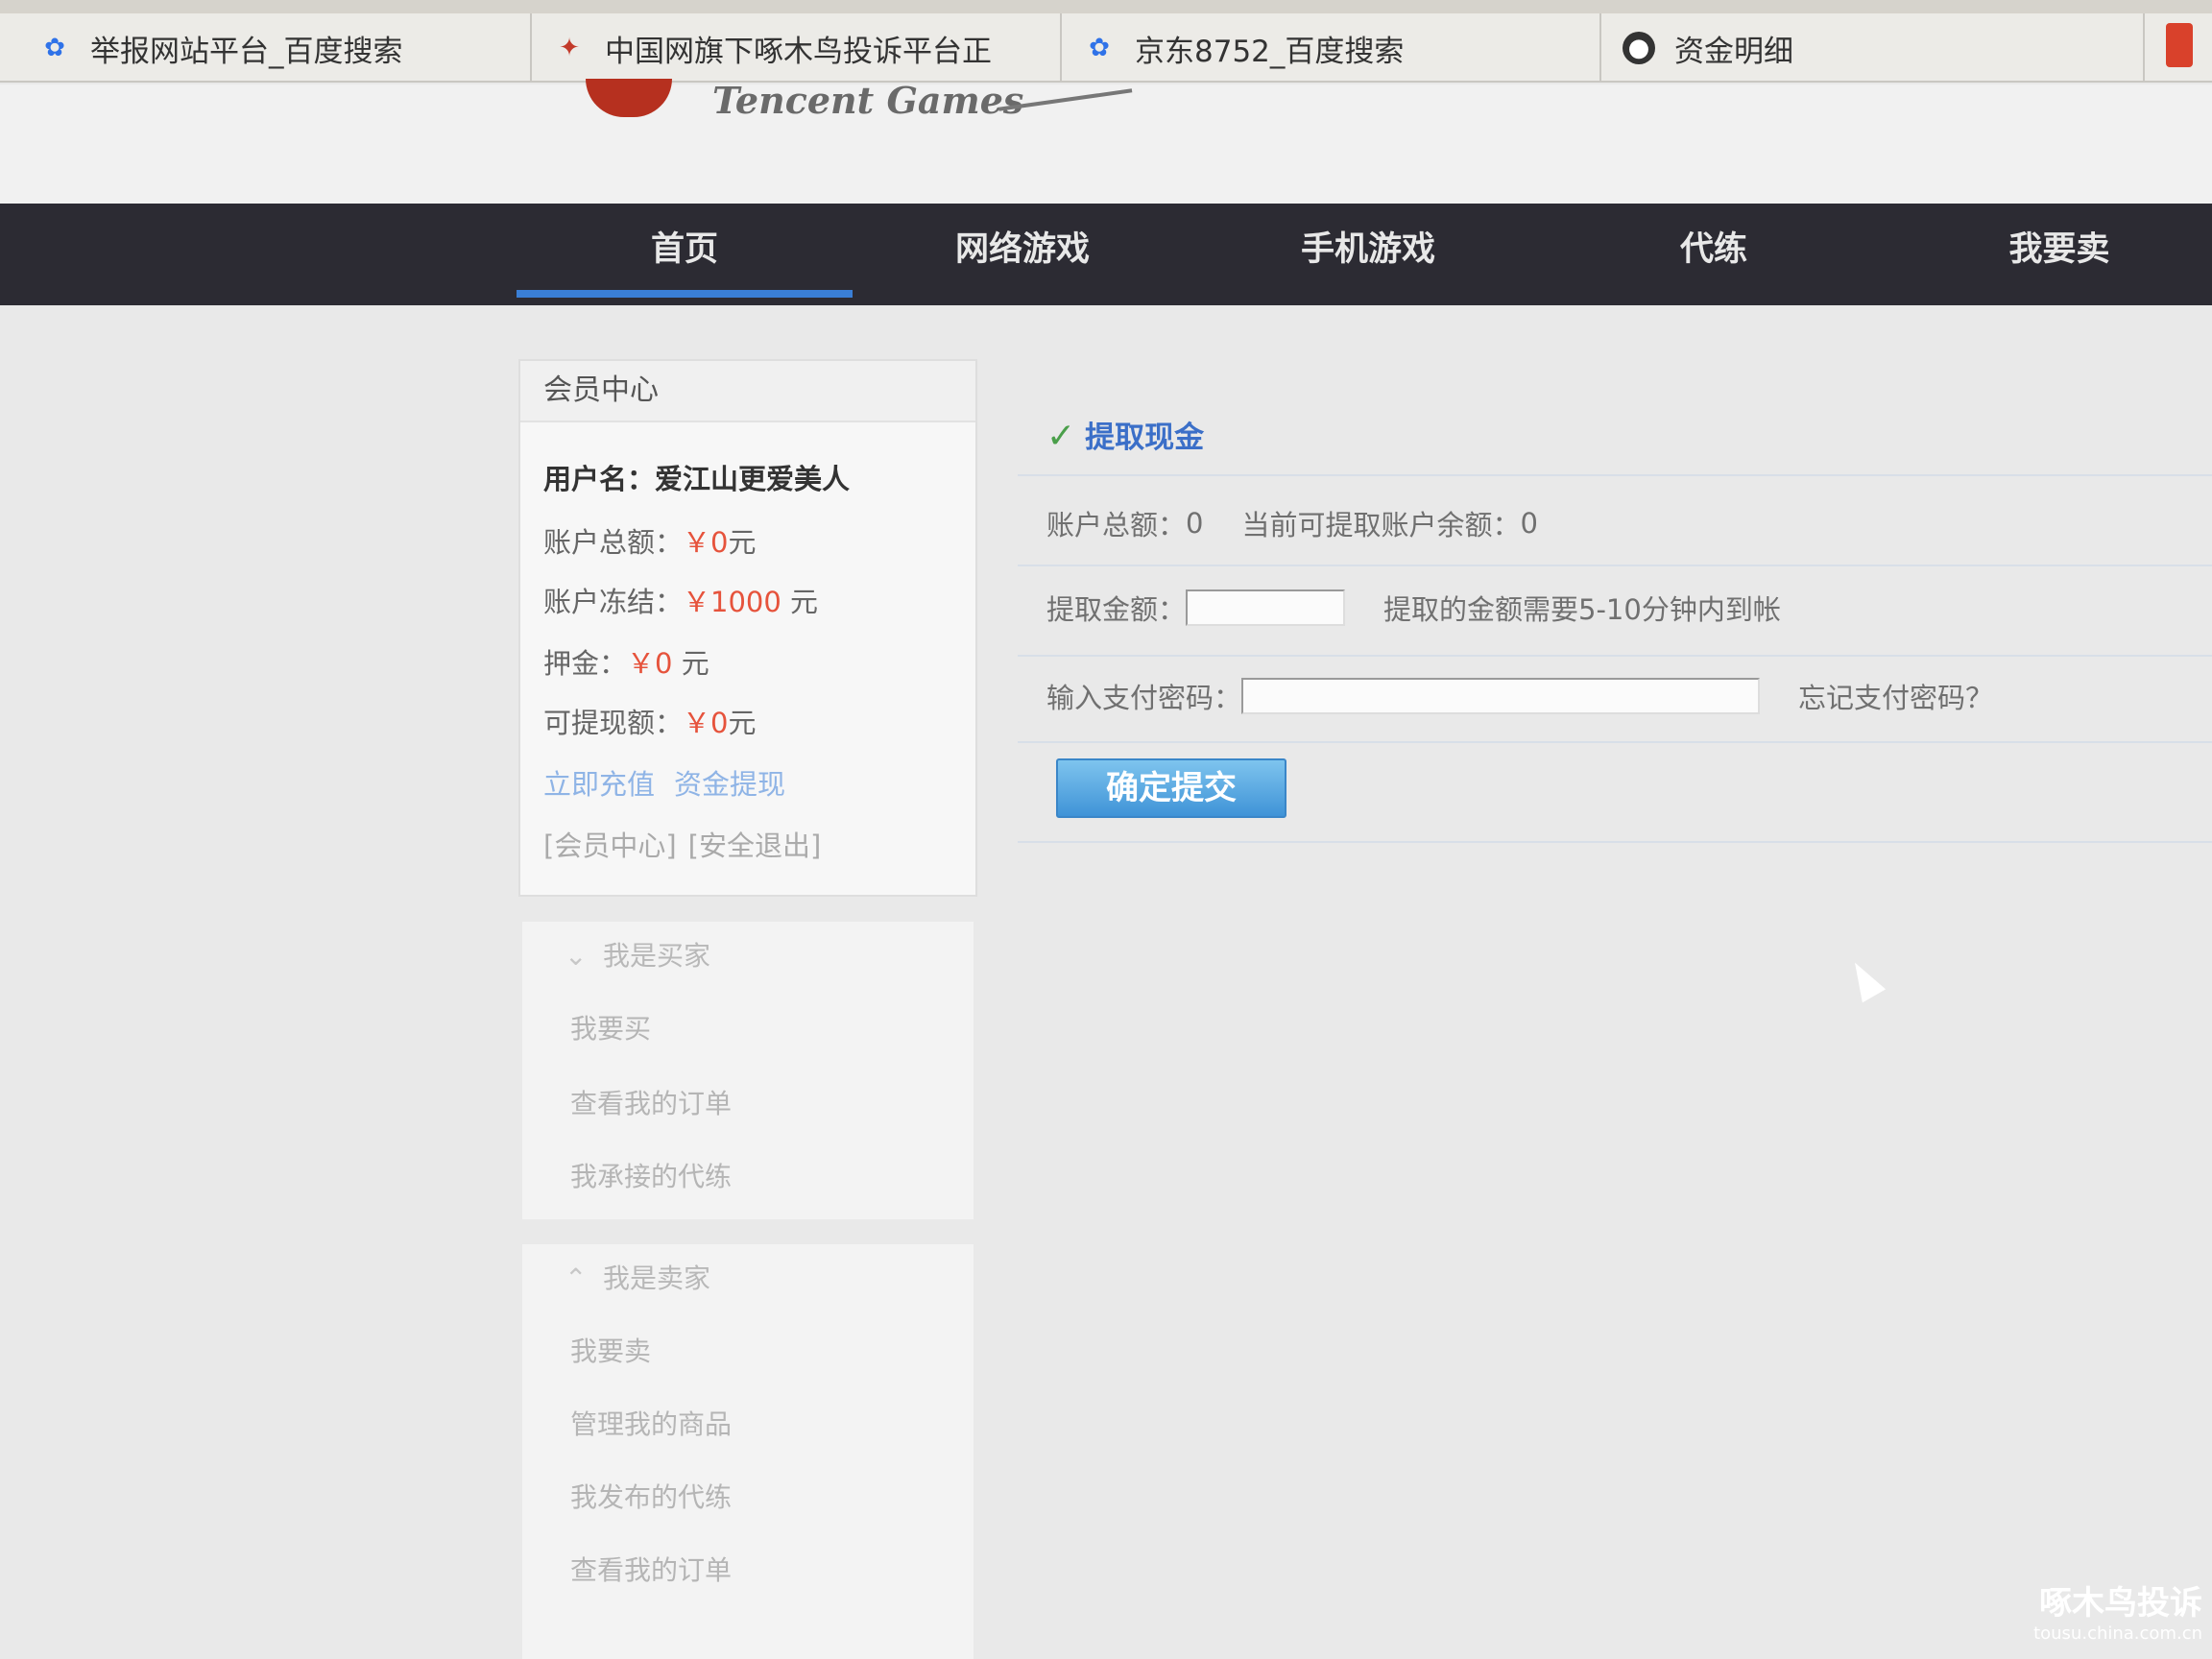 The image size is (2212, 1659). Describe the element at coordinates (1145, 438) in the screenshot. I see `withdraw-title: 提取现金` at that location.